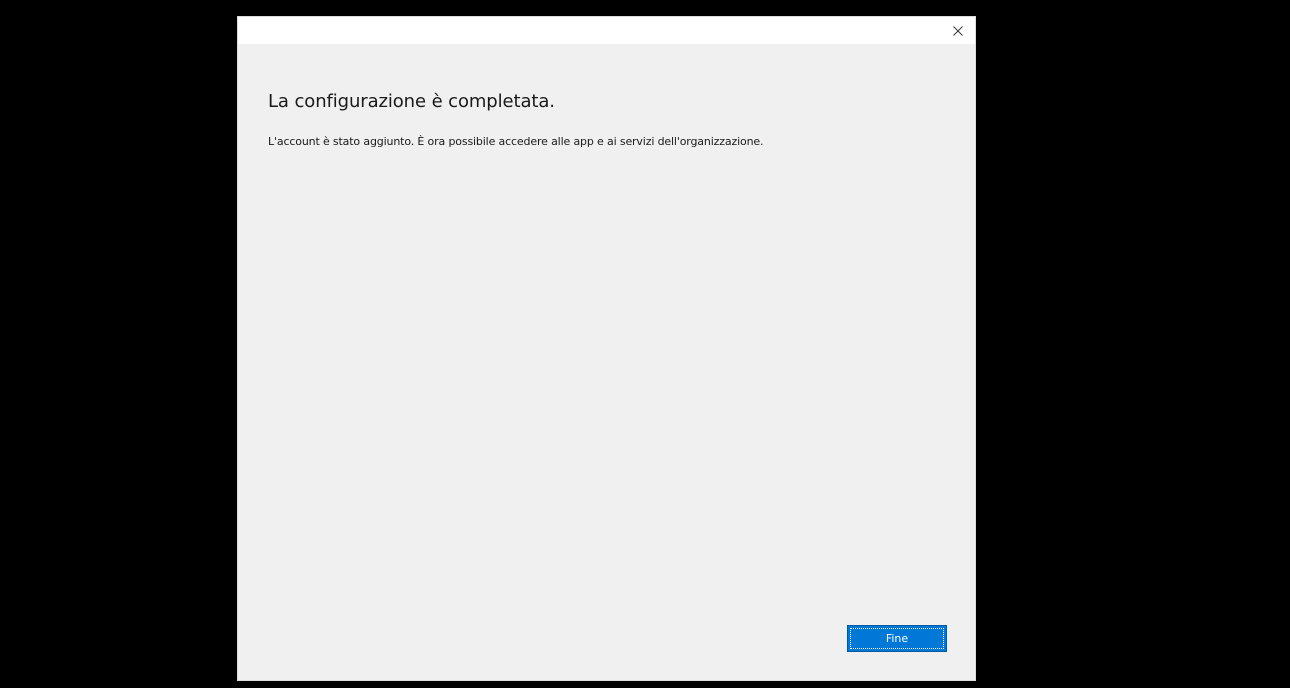  I want to click on title-bar, so click(606, 30).